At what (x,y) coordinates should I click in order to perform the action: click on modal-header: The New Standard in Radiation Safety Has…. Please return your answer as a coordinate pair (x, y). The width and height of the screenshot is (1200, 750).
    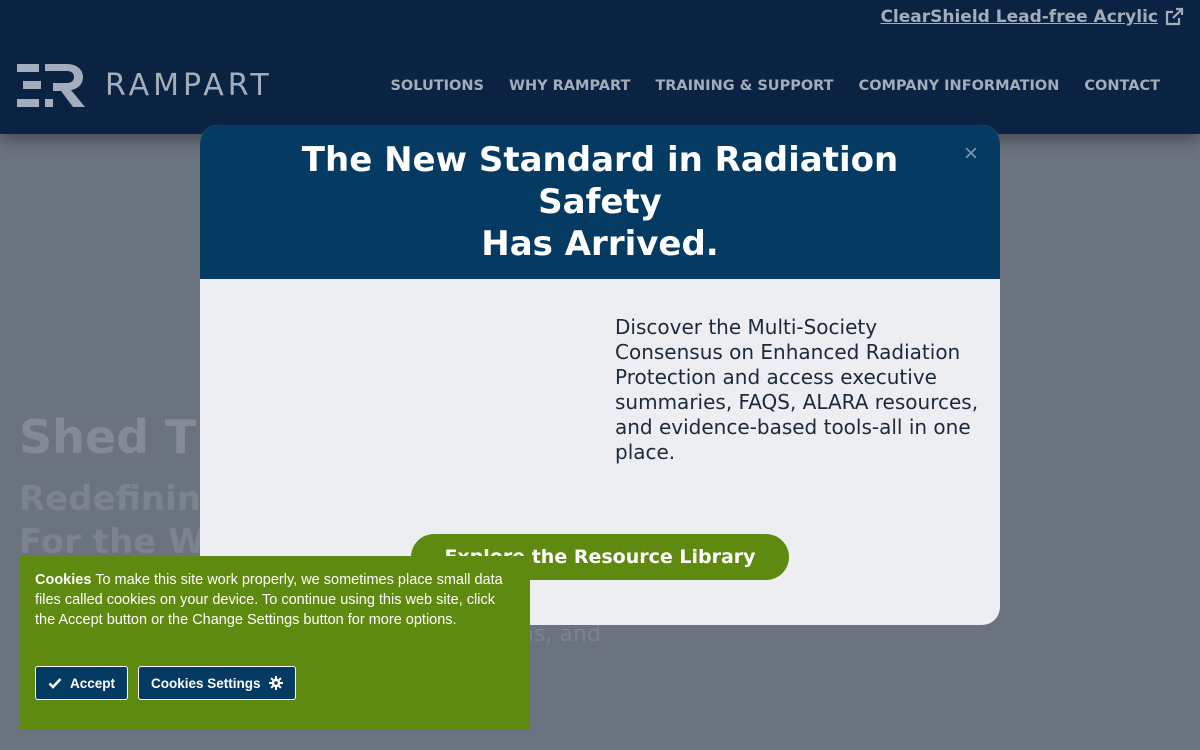
    Looking at the image, I should click on (600, 202).